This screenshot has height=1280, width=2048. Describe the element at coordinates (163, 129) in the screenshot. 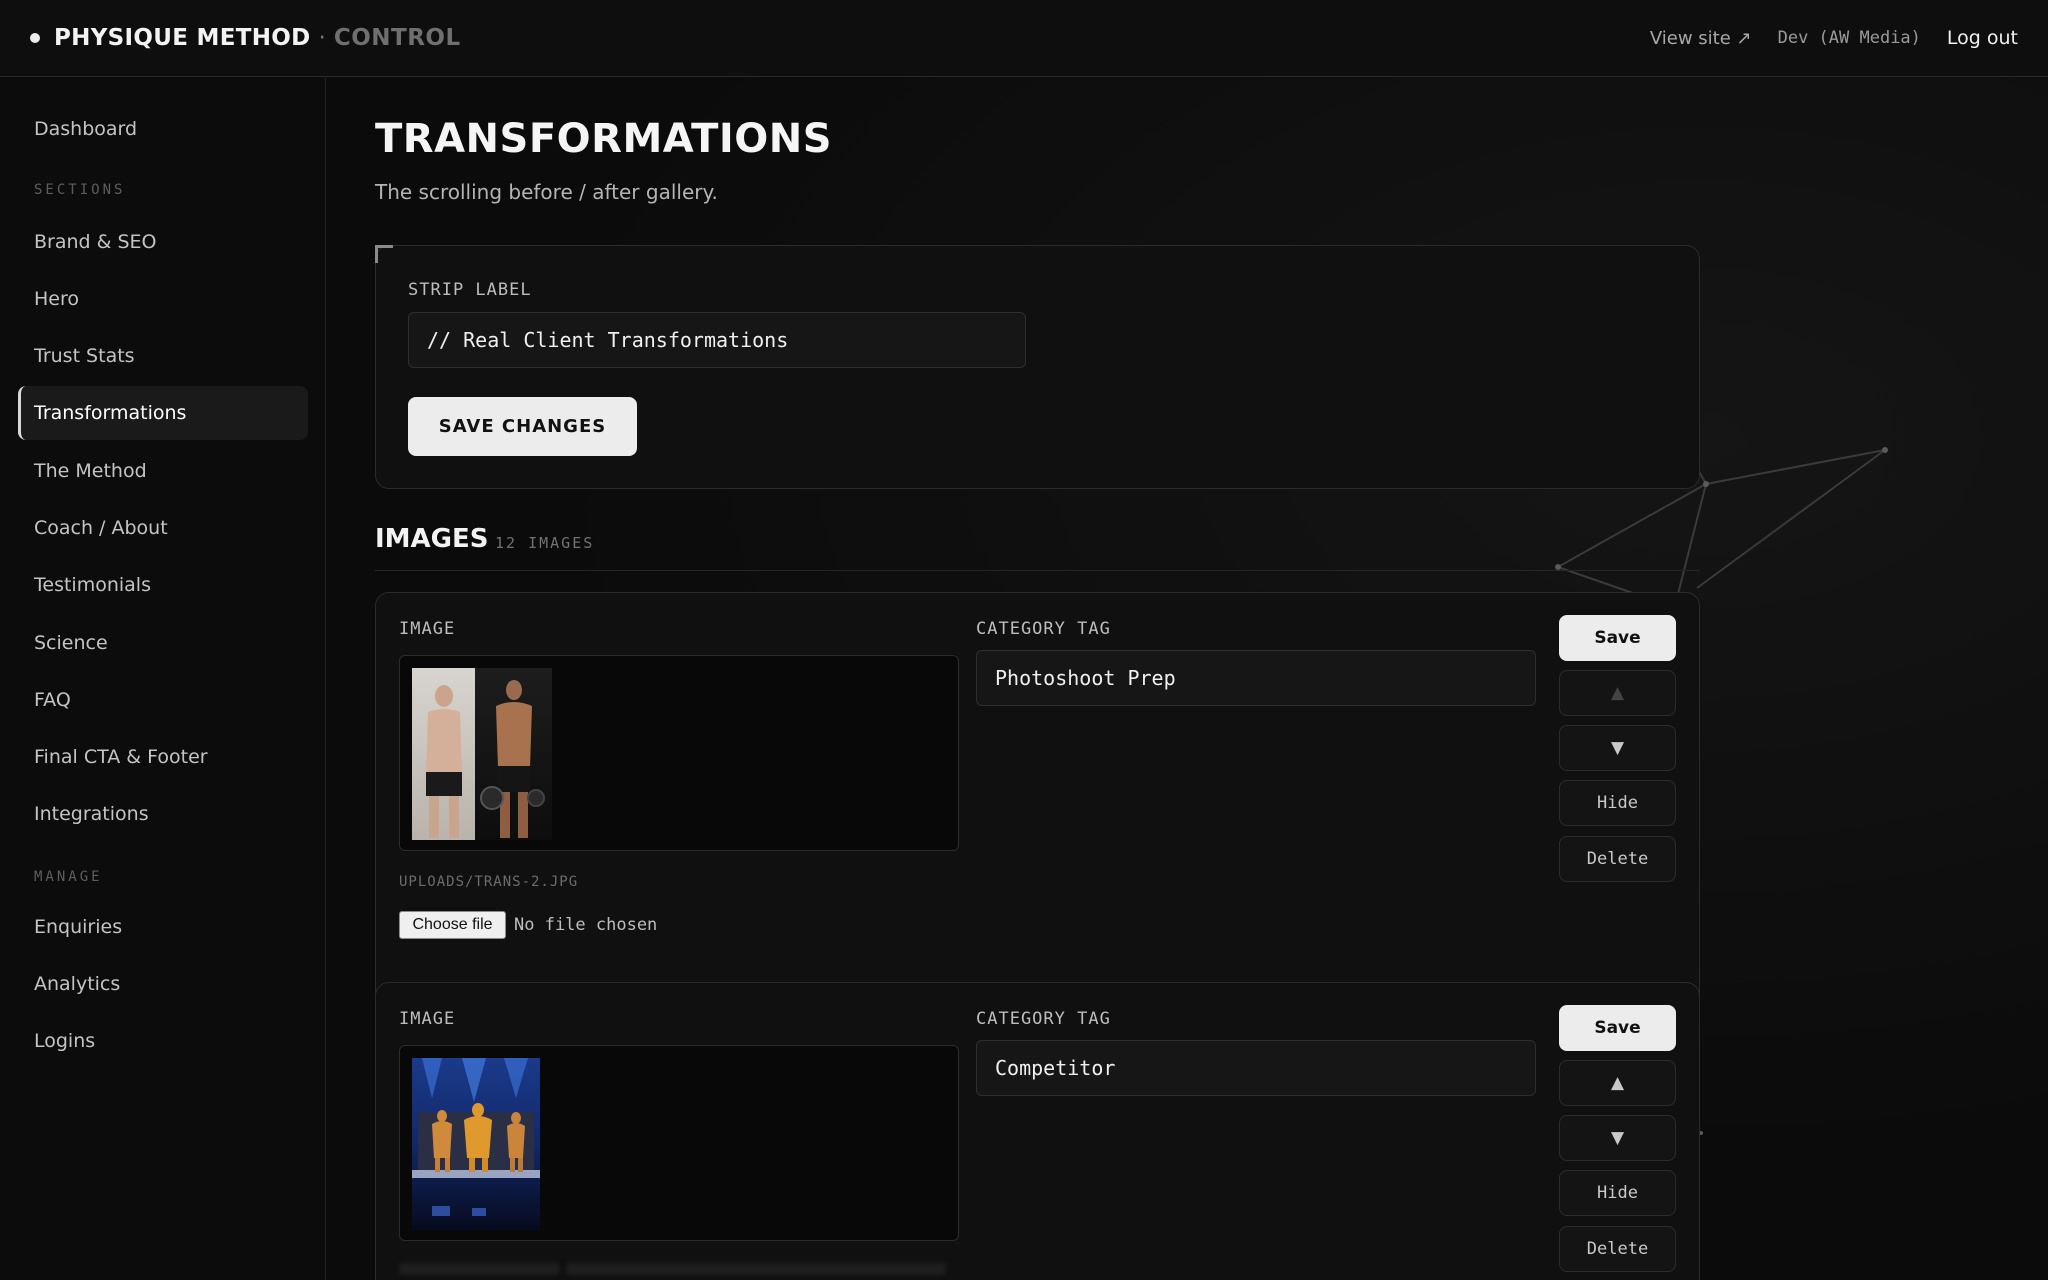

I see `sidebar-item-dashboard: Dashboard` at that location.